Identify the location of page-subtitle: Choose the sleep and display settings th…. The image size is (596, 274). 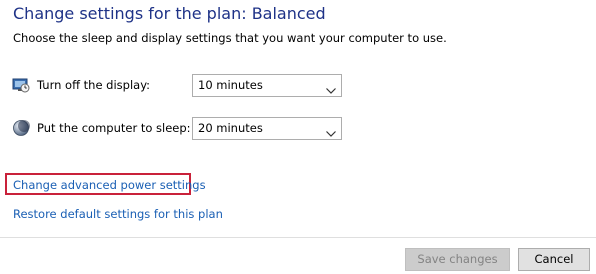
(230, 38).